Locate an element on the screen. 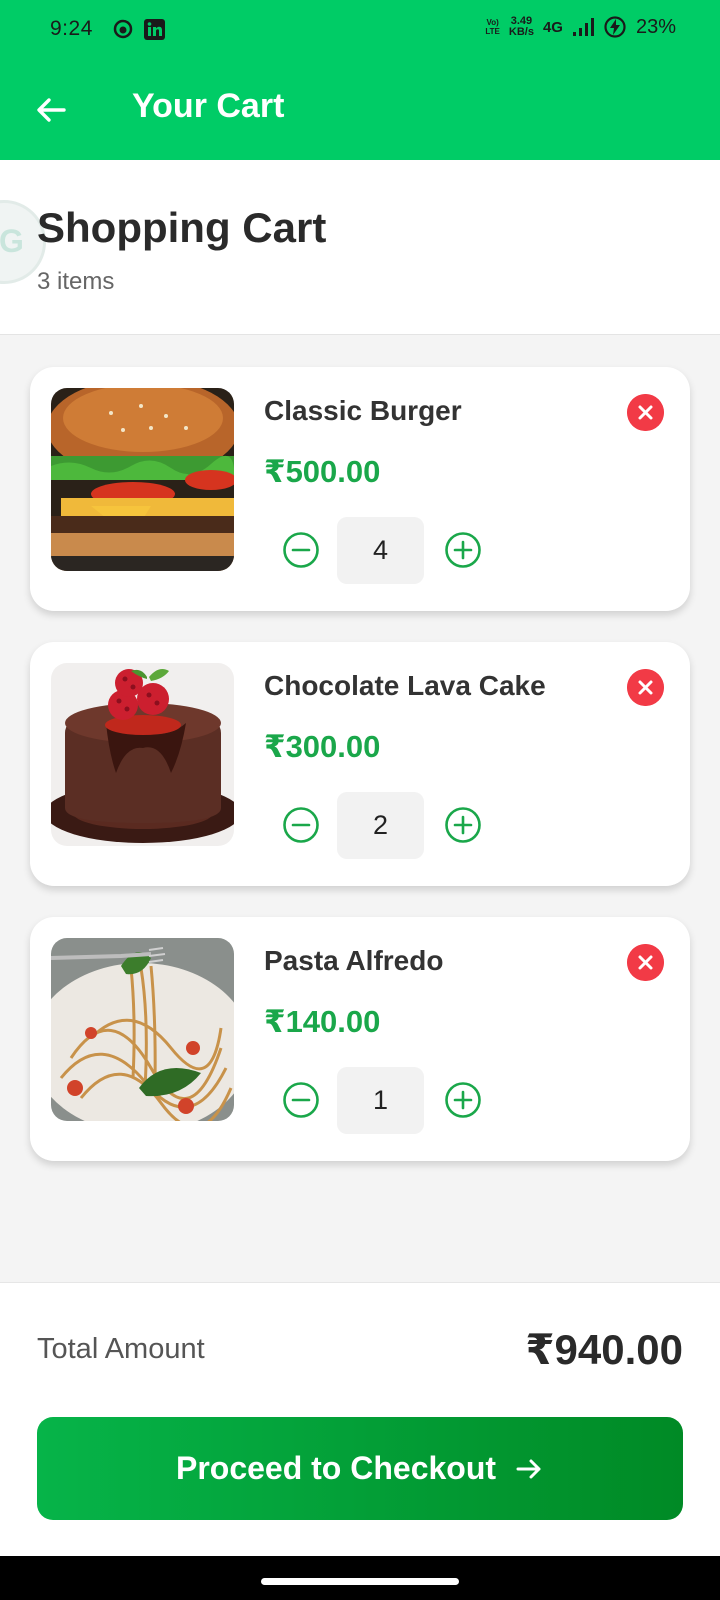 This screenshot has height=1600, width=720. status-bar: 9:24 Vo) LTE 3.49 KB/s 4G 23% is located at coordinates (360, 30).